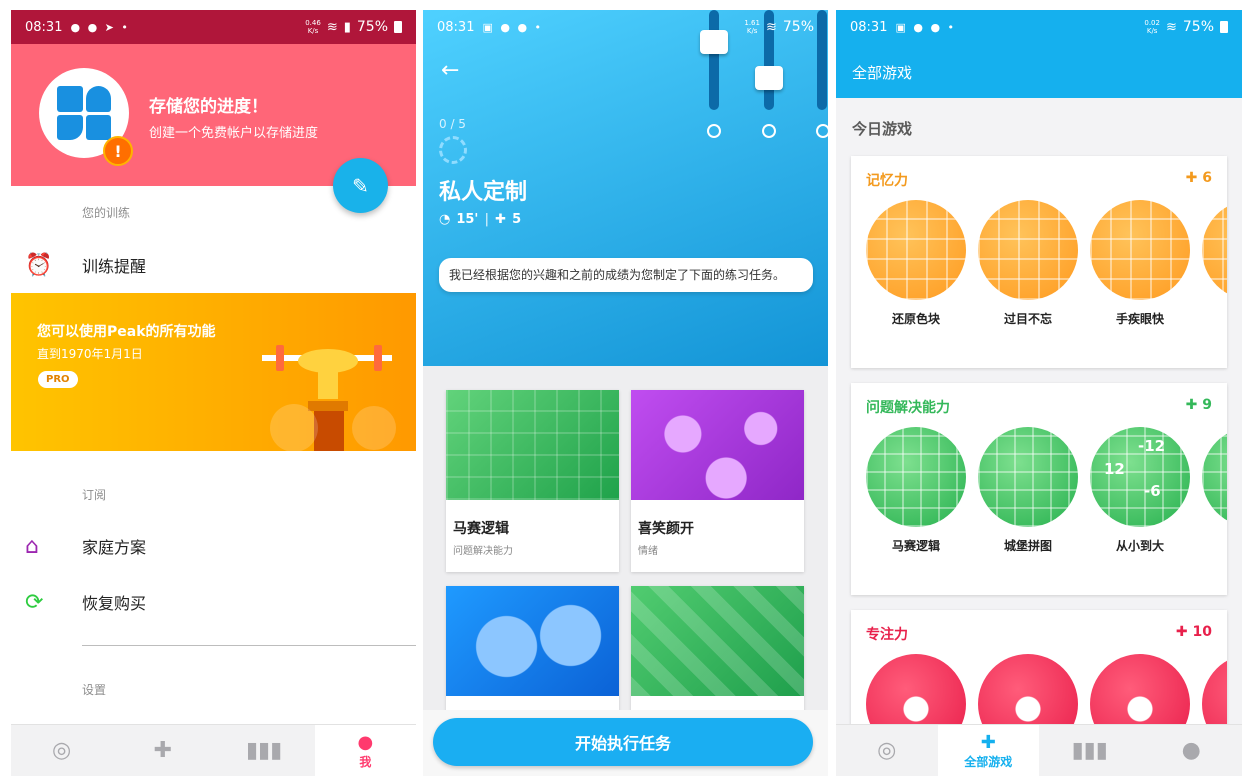  What do you see at coordinates (34, 602) in the screenshot?
I see `refresh-icon: ⟳` at bounding box center [34, 602].